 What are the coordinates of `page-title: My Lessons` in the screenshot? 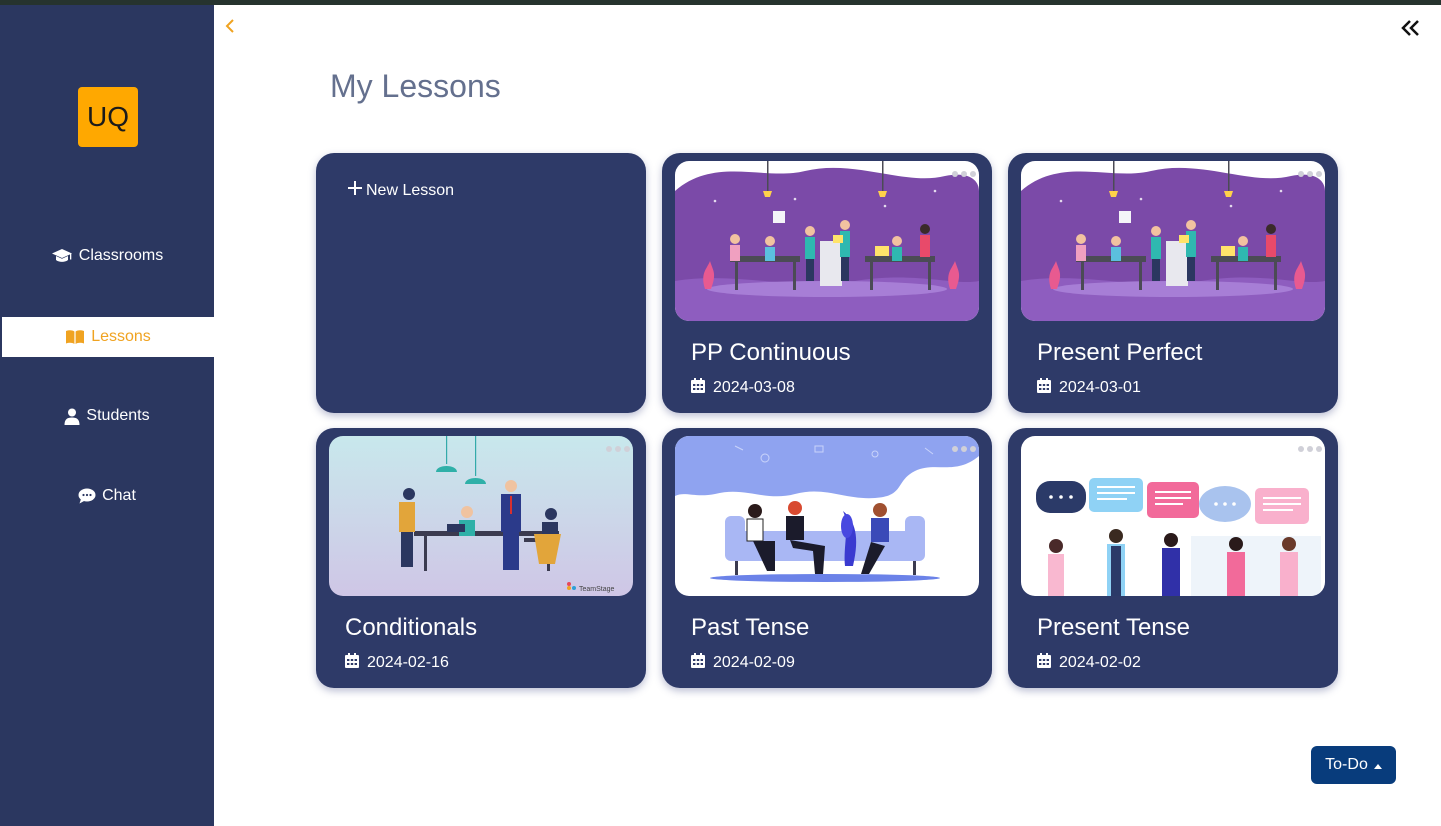 It's located at (415, 86).